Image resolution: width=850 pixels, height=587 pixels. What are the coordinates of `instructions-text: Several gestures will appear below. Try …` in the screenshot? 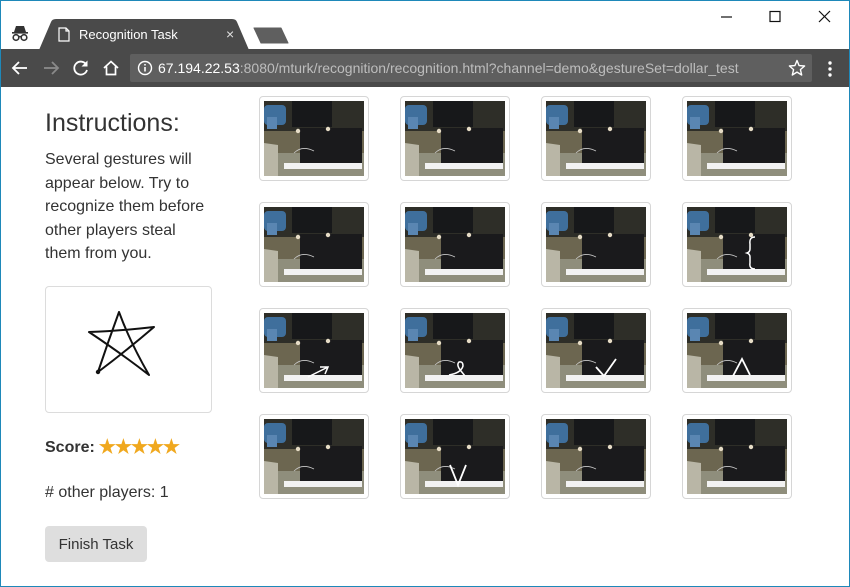 It's located at (125, 206).